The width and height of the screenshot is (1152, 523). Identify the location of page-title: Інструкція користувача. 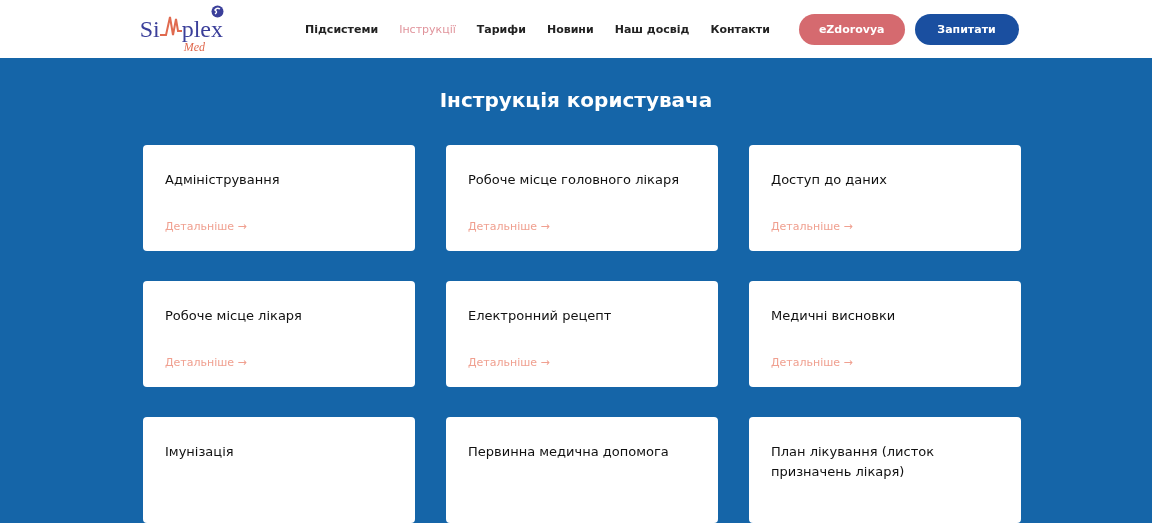
(576, 100).